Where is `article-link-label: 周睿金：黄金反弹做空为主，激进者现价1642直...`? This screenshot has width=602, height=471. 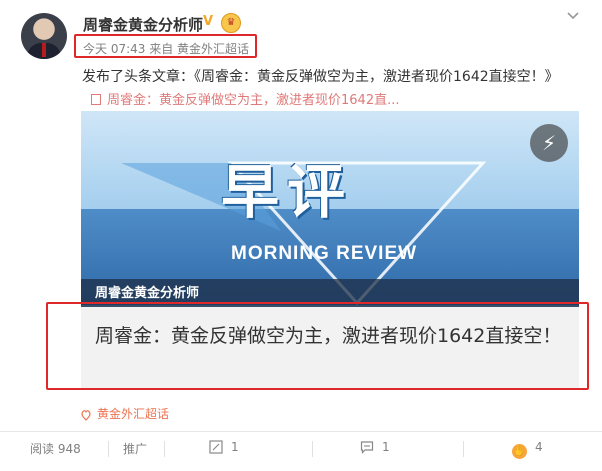 article-link-label: 周睿金：黄金反弹做空为主，激进者现价1642直... is located at coordinates (253, 100).